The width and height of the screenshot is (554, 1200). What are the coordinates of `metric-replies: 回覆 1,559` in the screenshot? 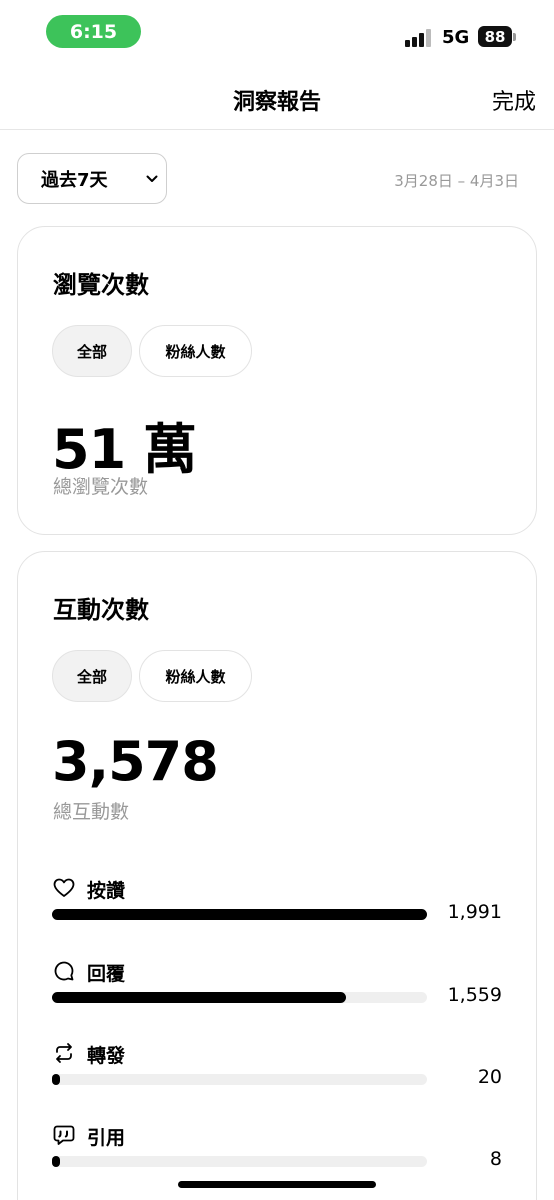 It's located at (287, 994).